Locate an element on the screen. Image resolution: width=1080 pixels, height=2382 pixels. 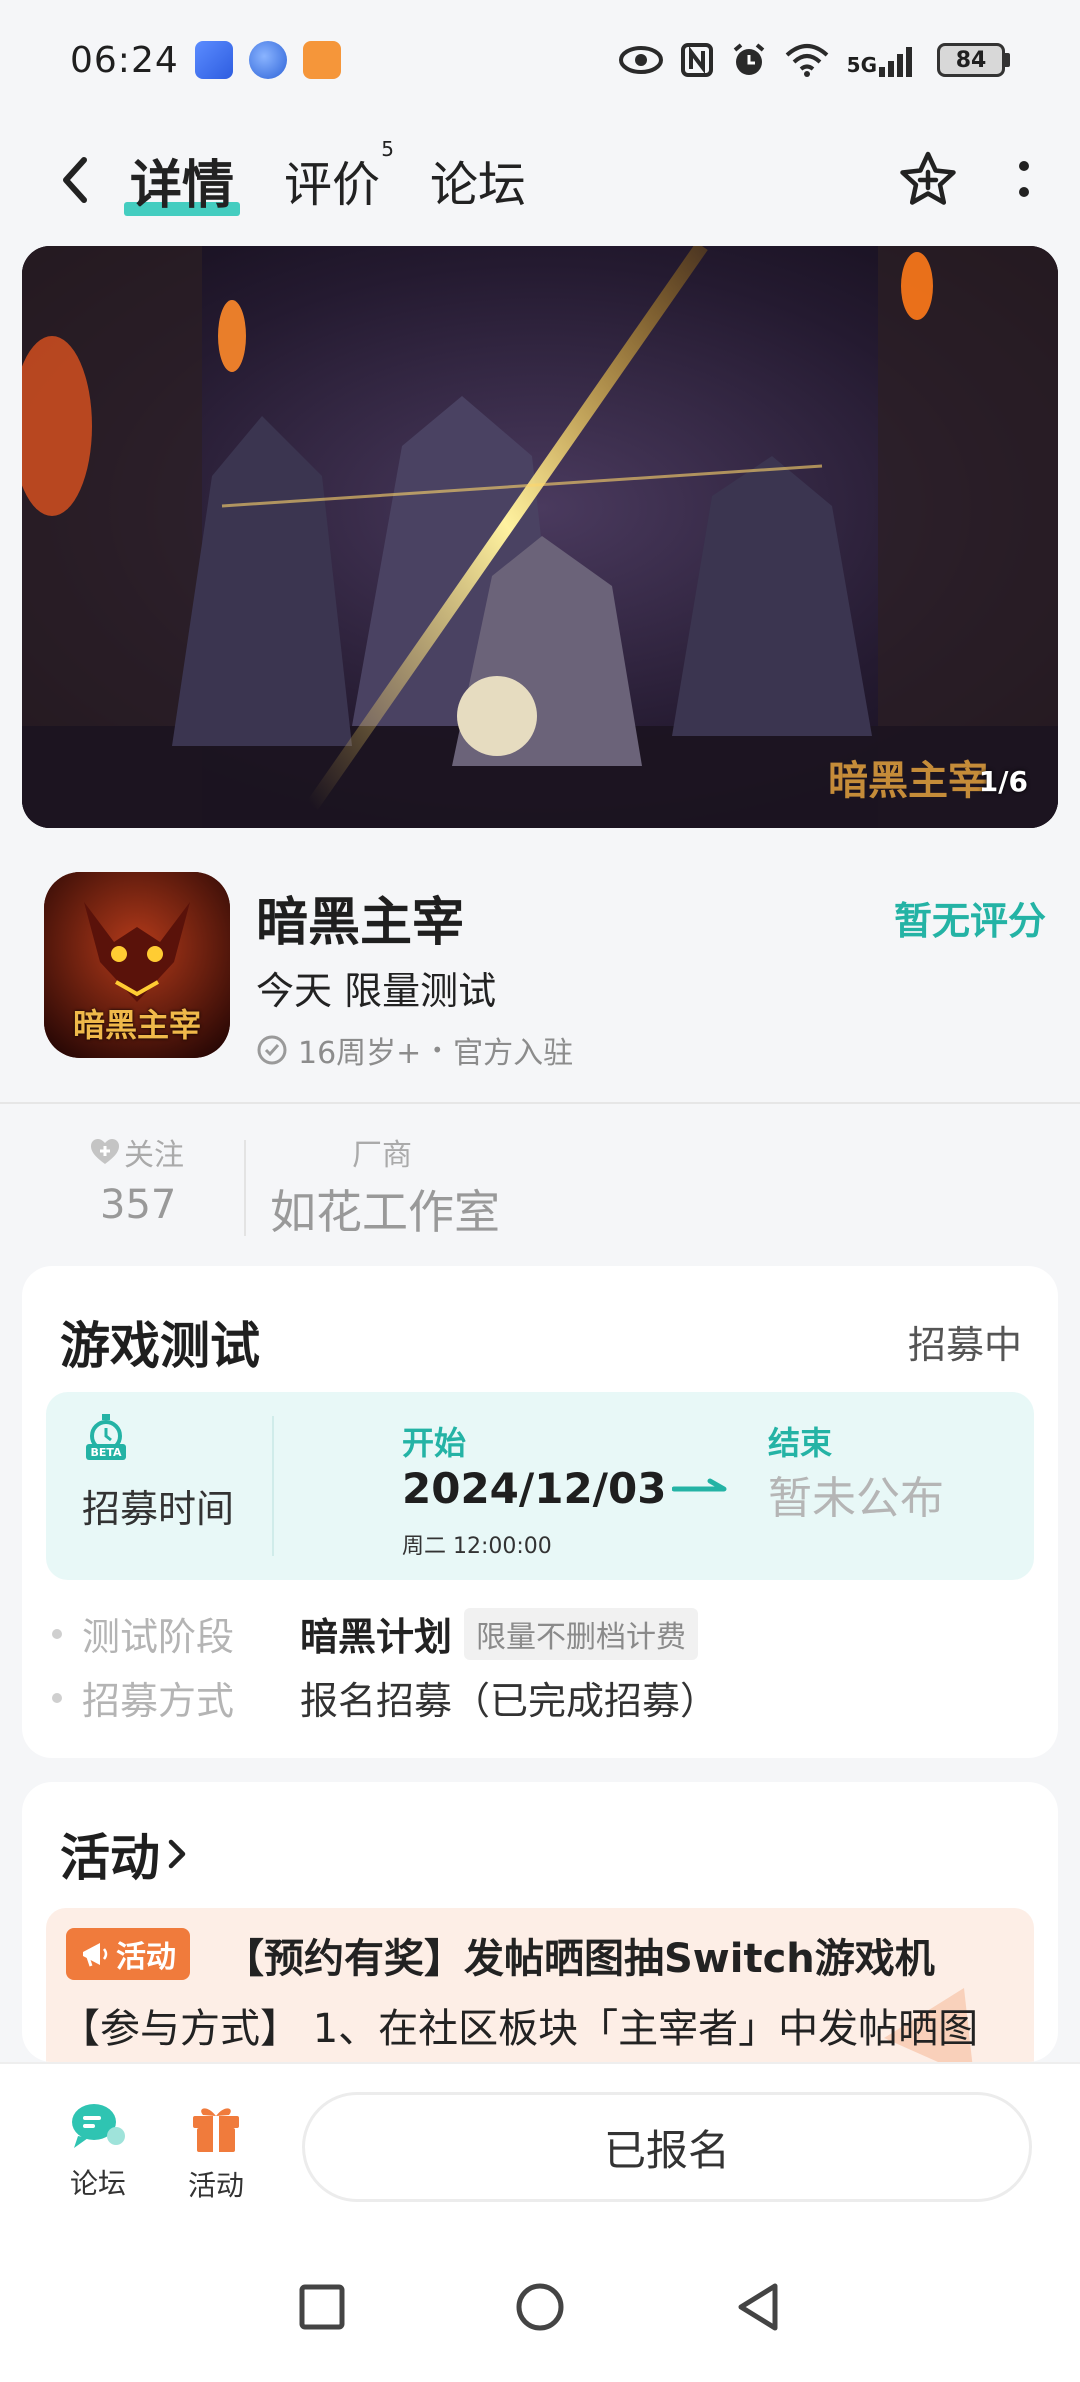
alarm-icon is located at coordinates (748, 59).